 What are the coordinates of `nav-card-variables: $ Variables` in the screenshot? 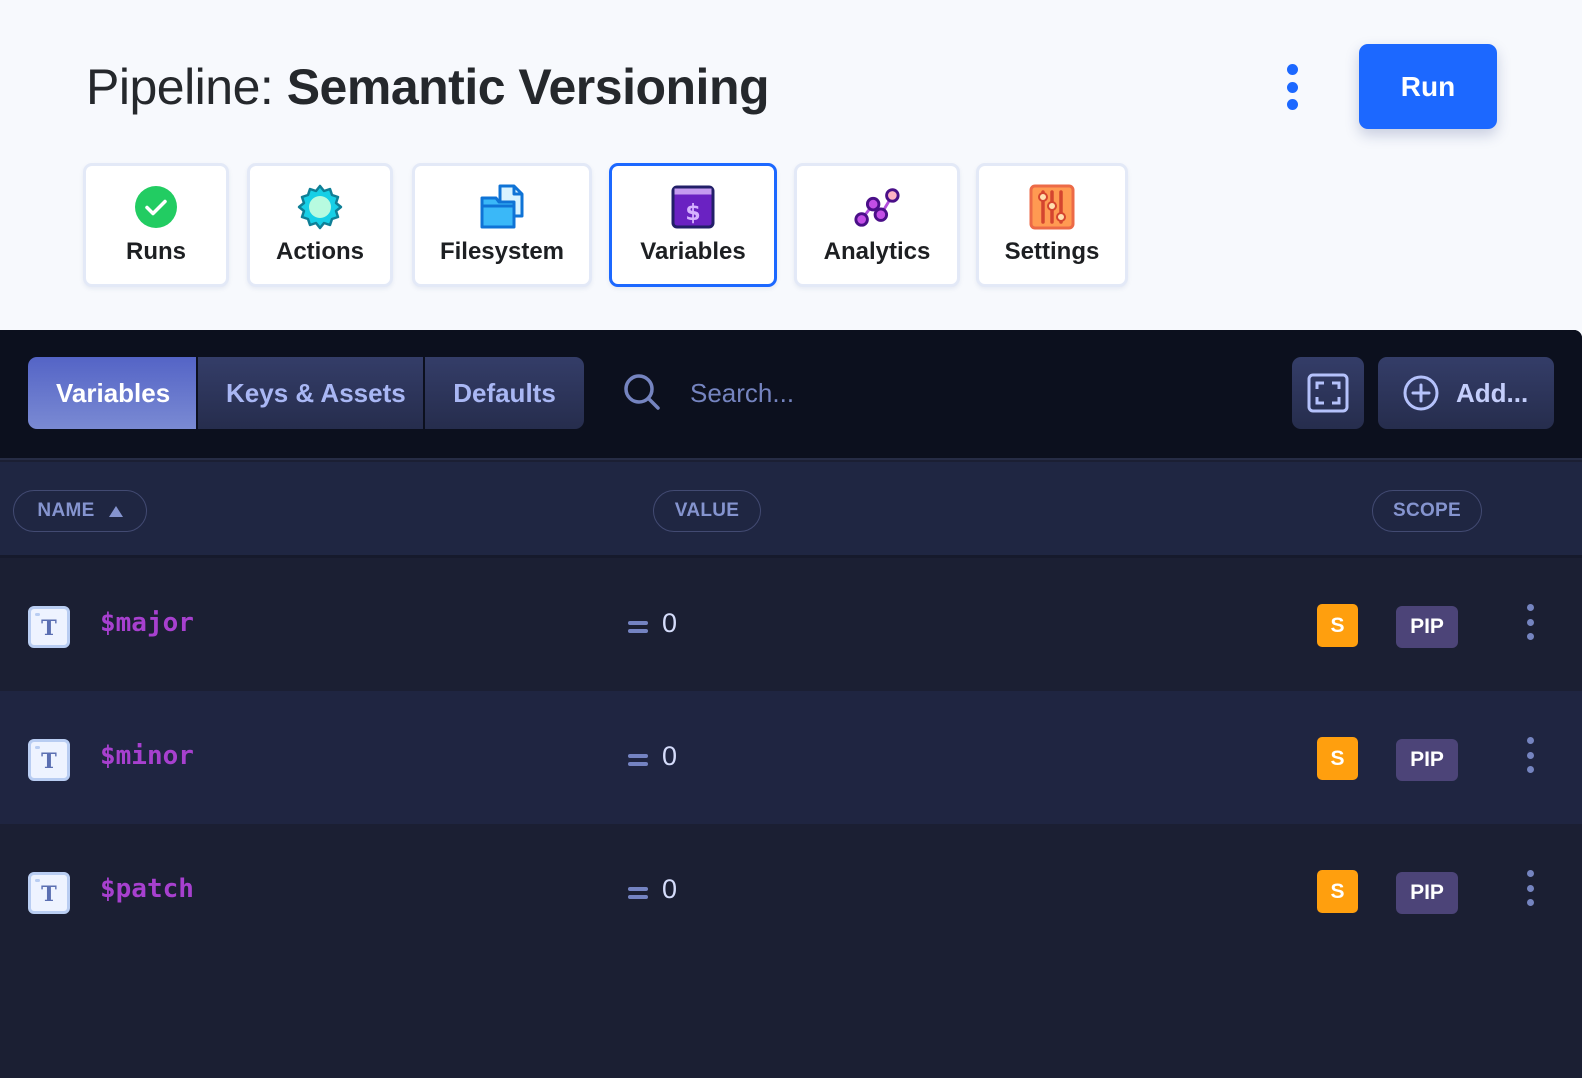 It's located at (693, 225).